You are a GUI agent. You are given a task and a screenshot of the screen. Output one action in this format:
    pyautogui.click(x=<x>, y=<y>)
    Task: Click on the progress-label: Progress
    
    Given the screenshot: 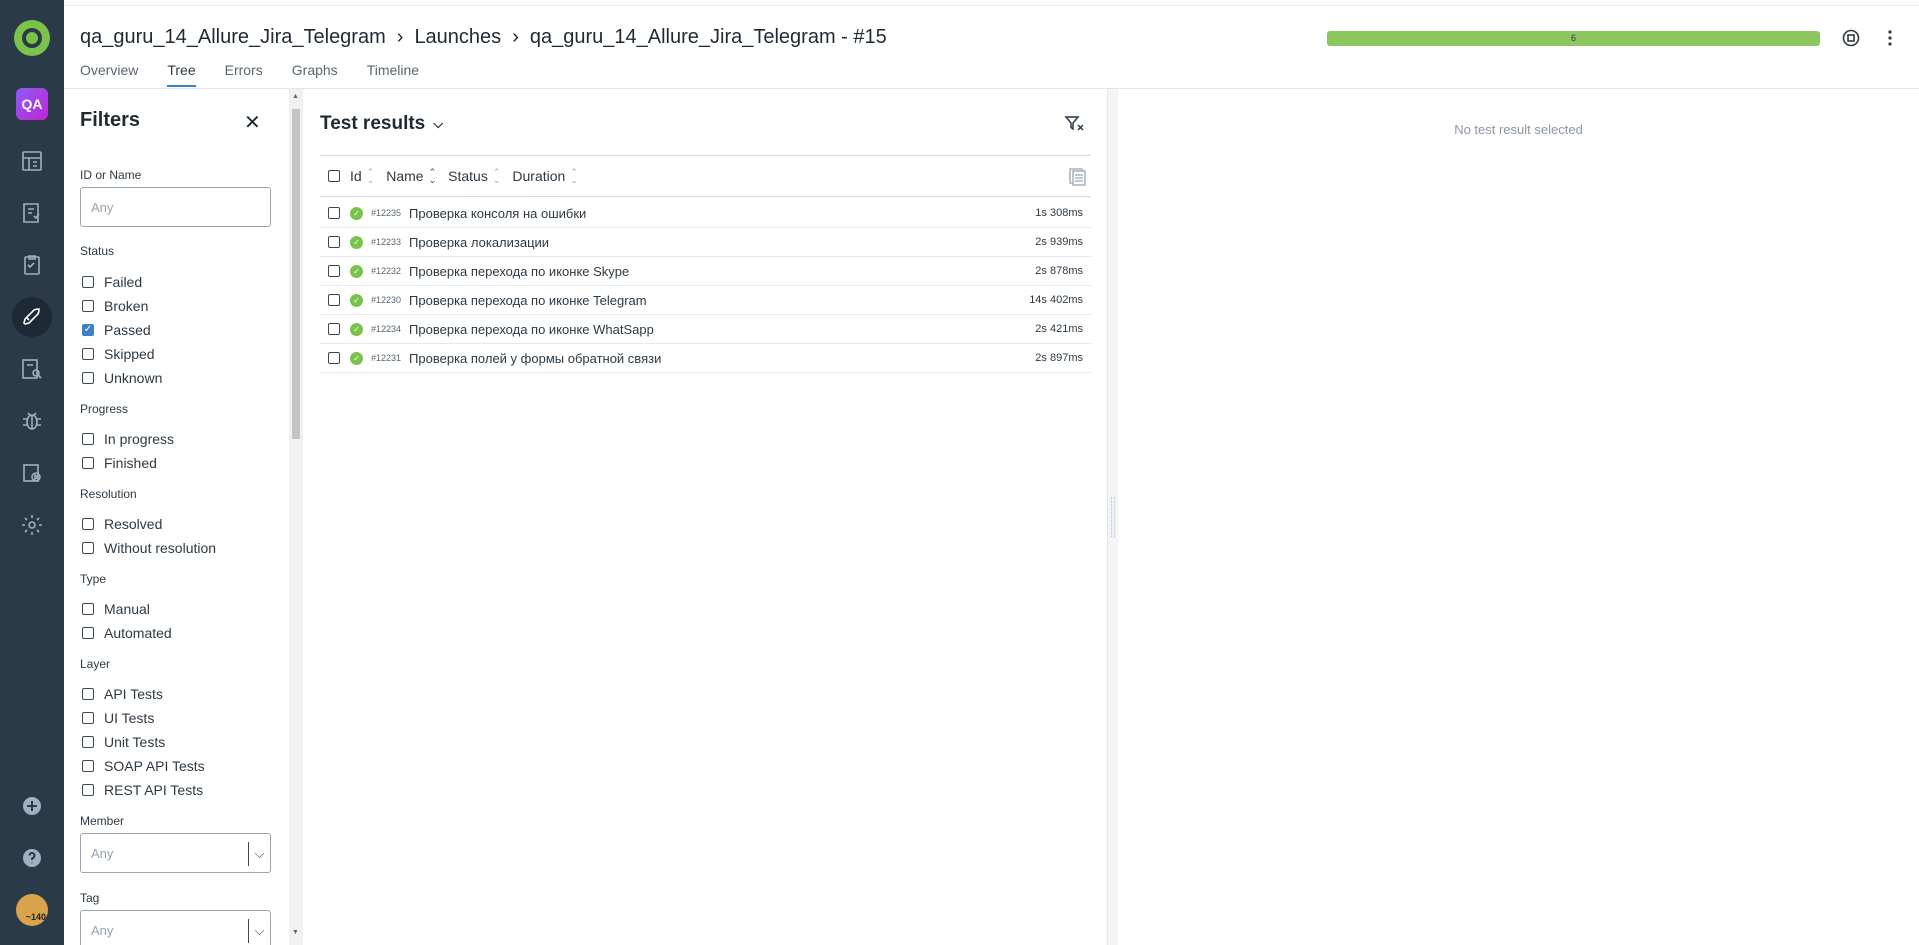 What is the action you would take?
    pyautogui.click(x=104, y=409)
    